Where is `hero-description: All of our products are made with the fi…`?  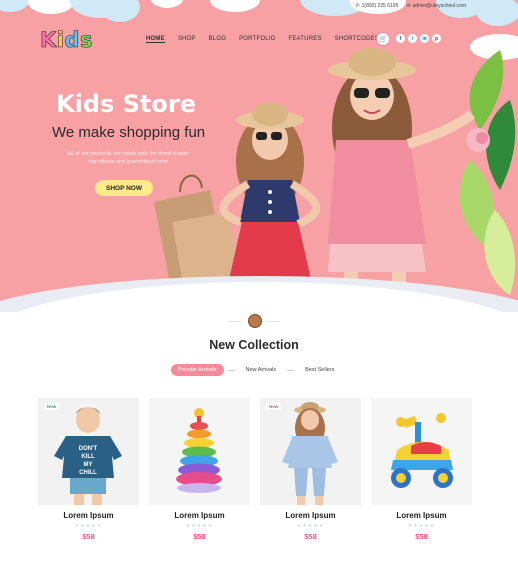
hero-description: All of our products are made with the fi… is located at coordinates (128, 158).